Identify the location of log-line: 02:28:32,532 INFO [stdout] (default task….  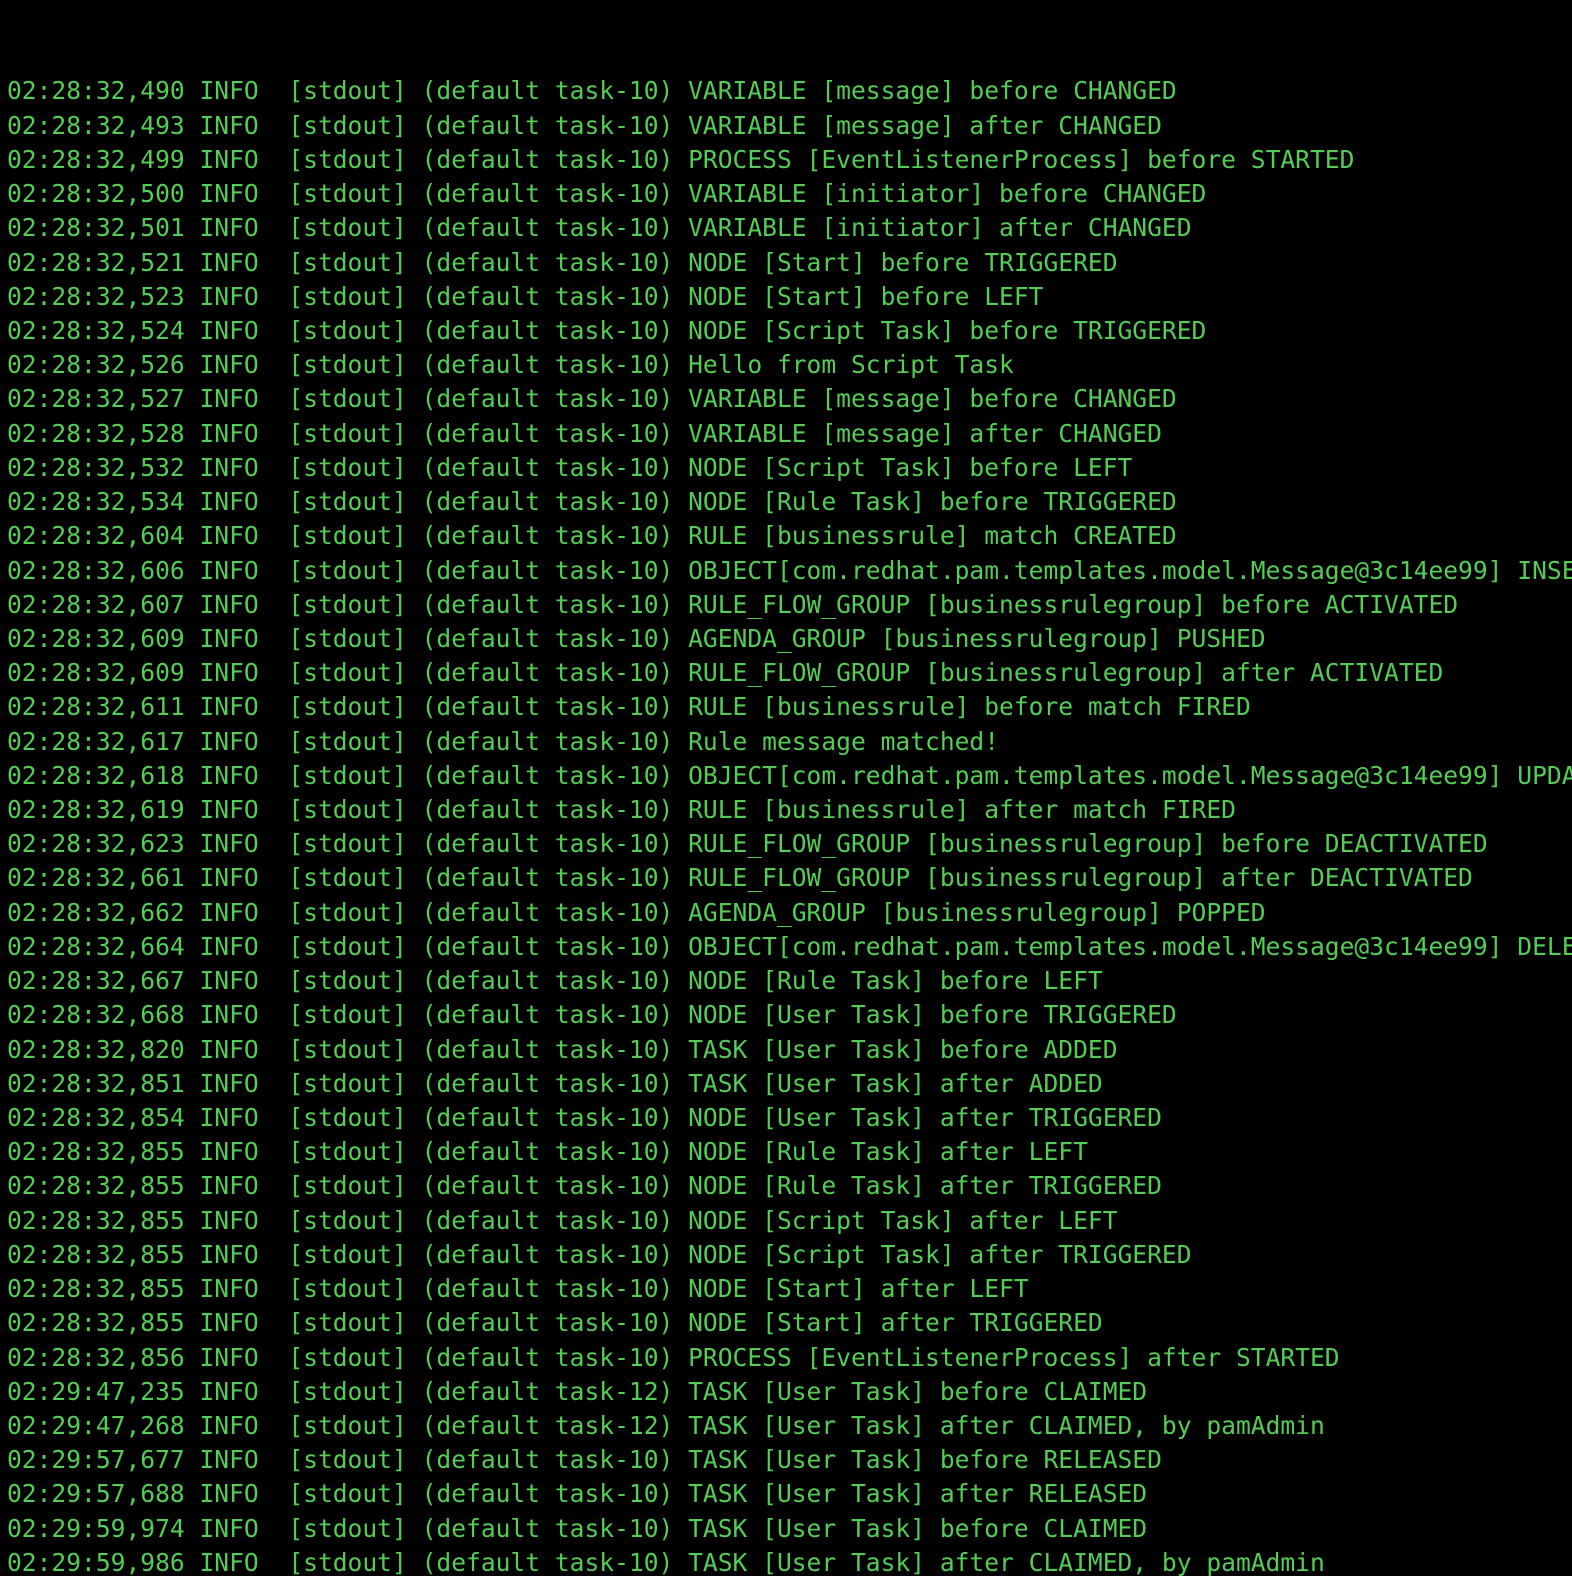
(570, 467).